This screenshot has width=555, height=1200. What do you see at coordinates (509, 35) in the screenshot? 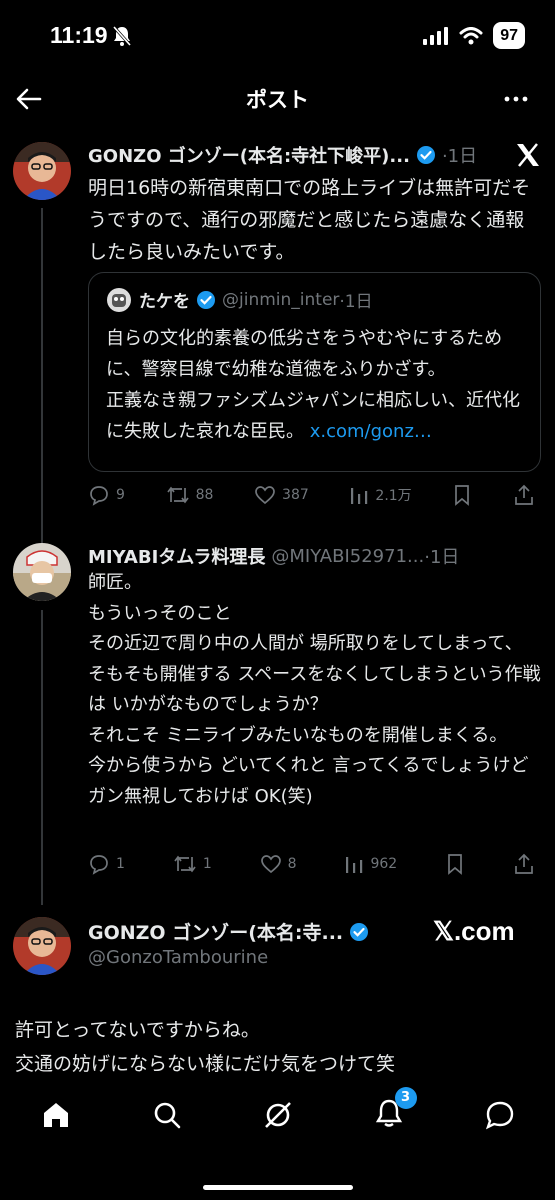
I see `battery-indicator: 97` at bounding box center [509, 35].